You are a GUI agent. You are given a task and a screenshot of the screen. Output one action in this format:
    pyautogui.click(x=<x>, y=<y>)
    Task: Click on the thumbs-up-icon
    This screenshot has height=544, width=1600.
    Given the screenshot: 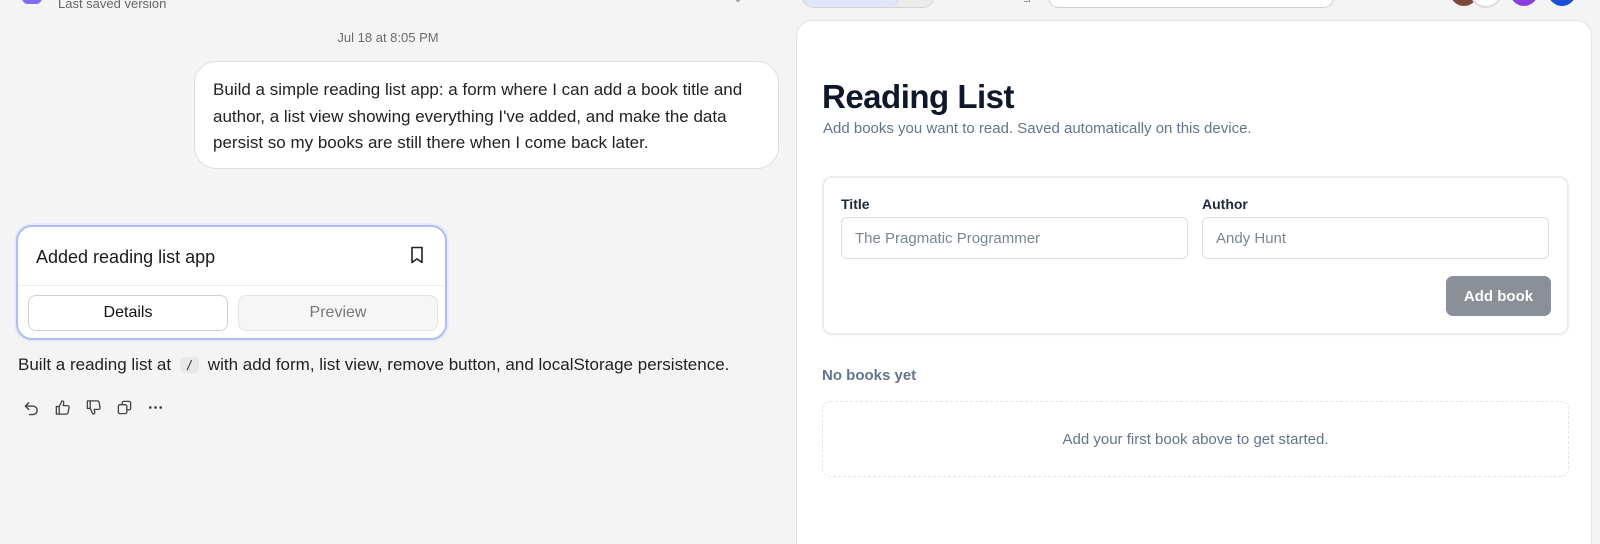 What is the action you would take?
    pyautogui.click(x=62, y=407)
    